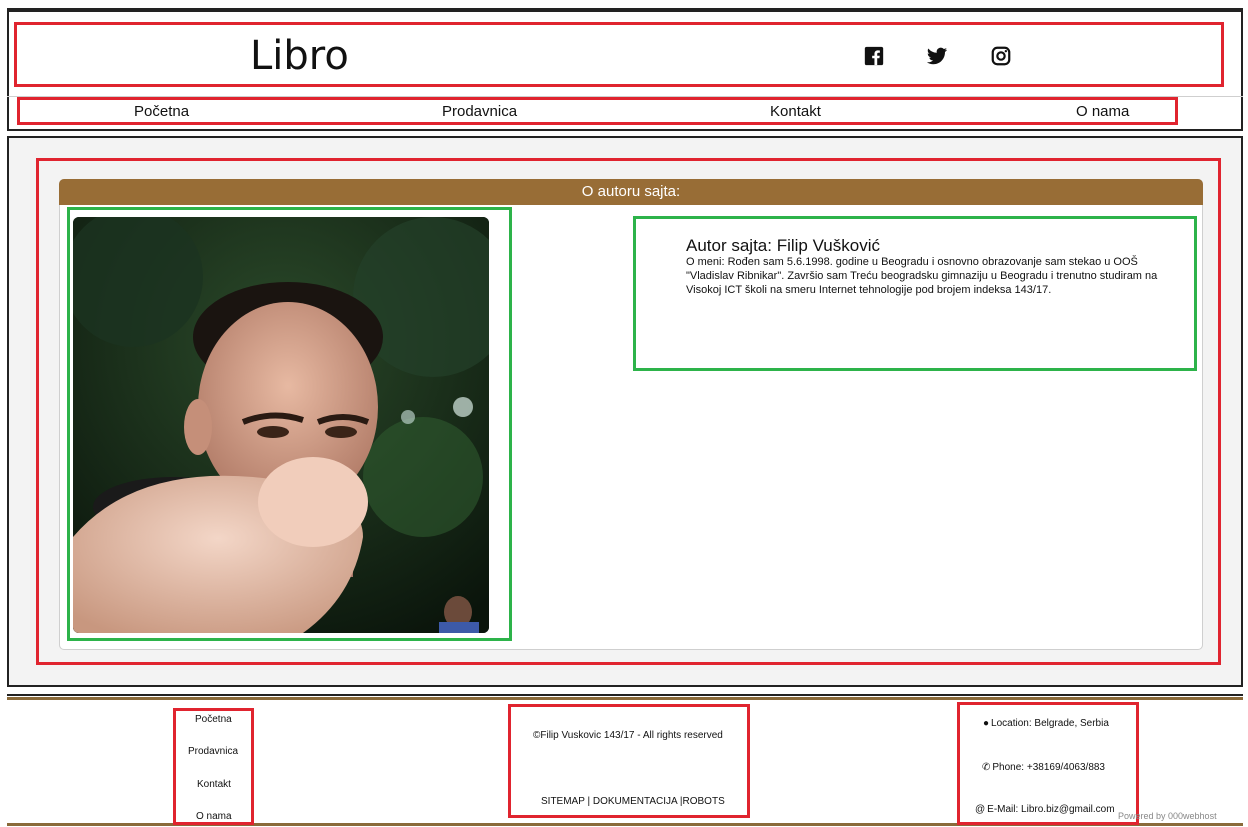 The width and height of the screenshot is (1248, 827). I want to click on author-title: Autor sajta: Filip Vušković, so click(783, 245).